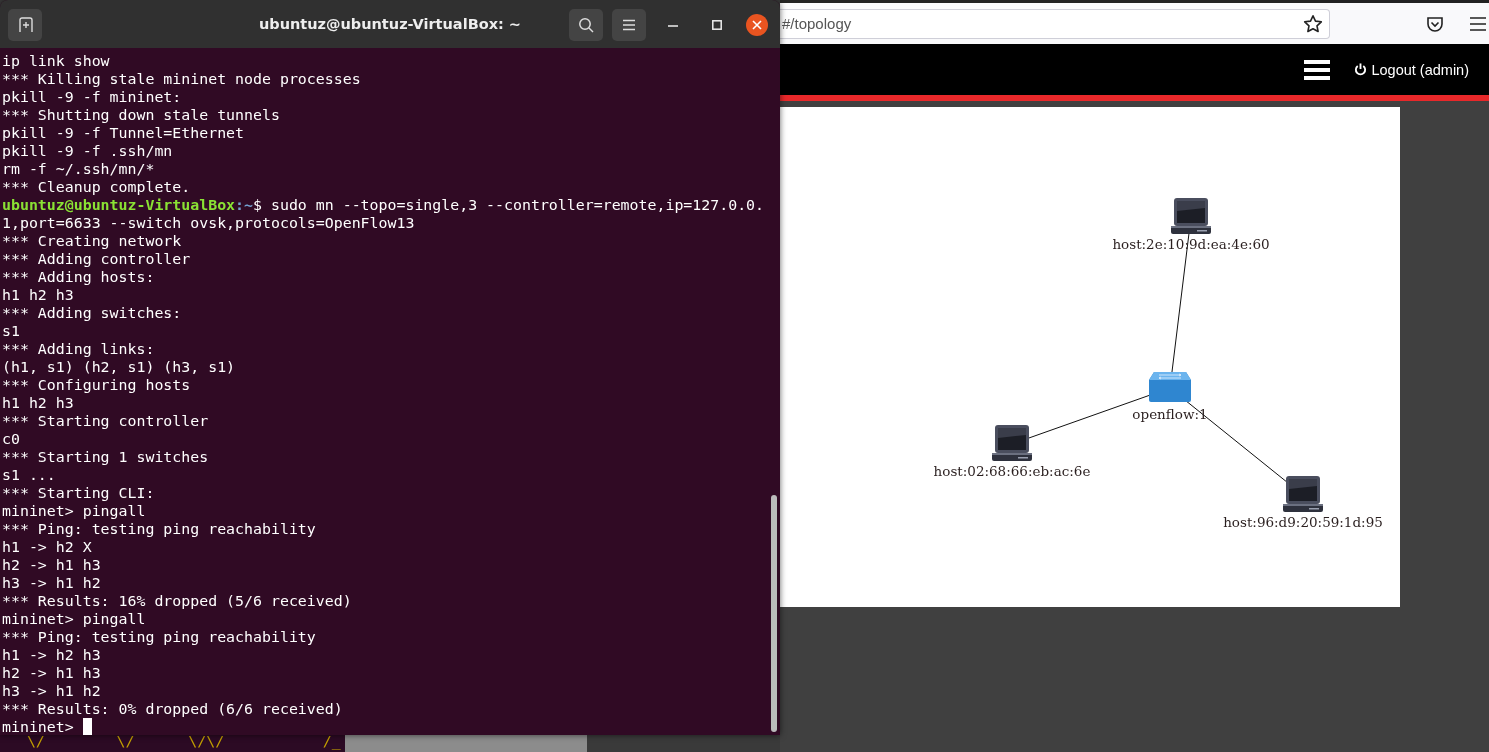  What do you see at coordinates (97, 187) in the screenshot?
I see `terminal-line: *** Cleanup complete.` at bounding box center [97, 187].